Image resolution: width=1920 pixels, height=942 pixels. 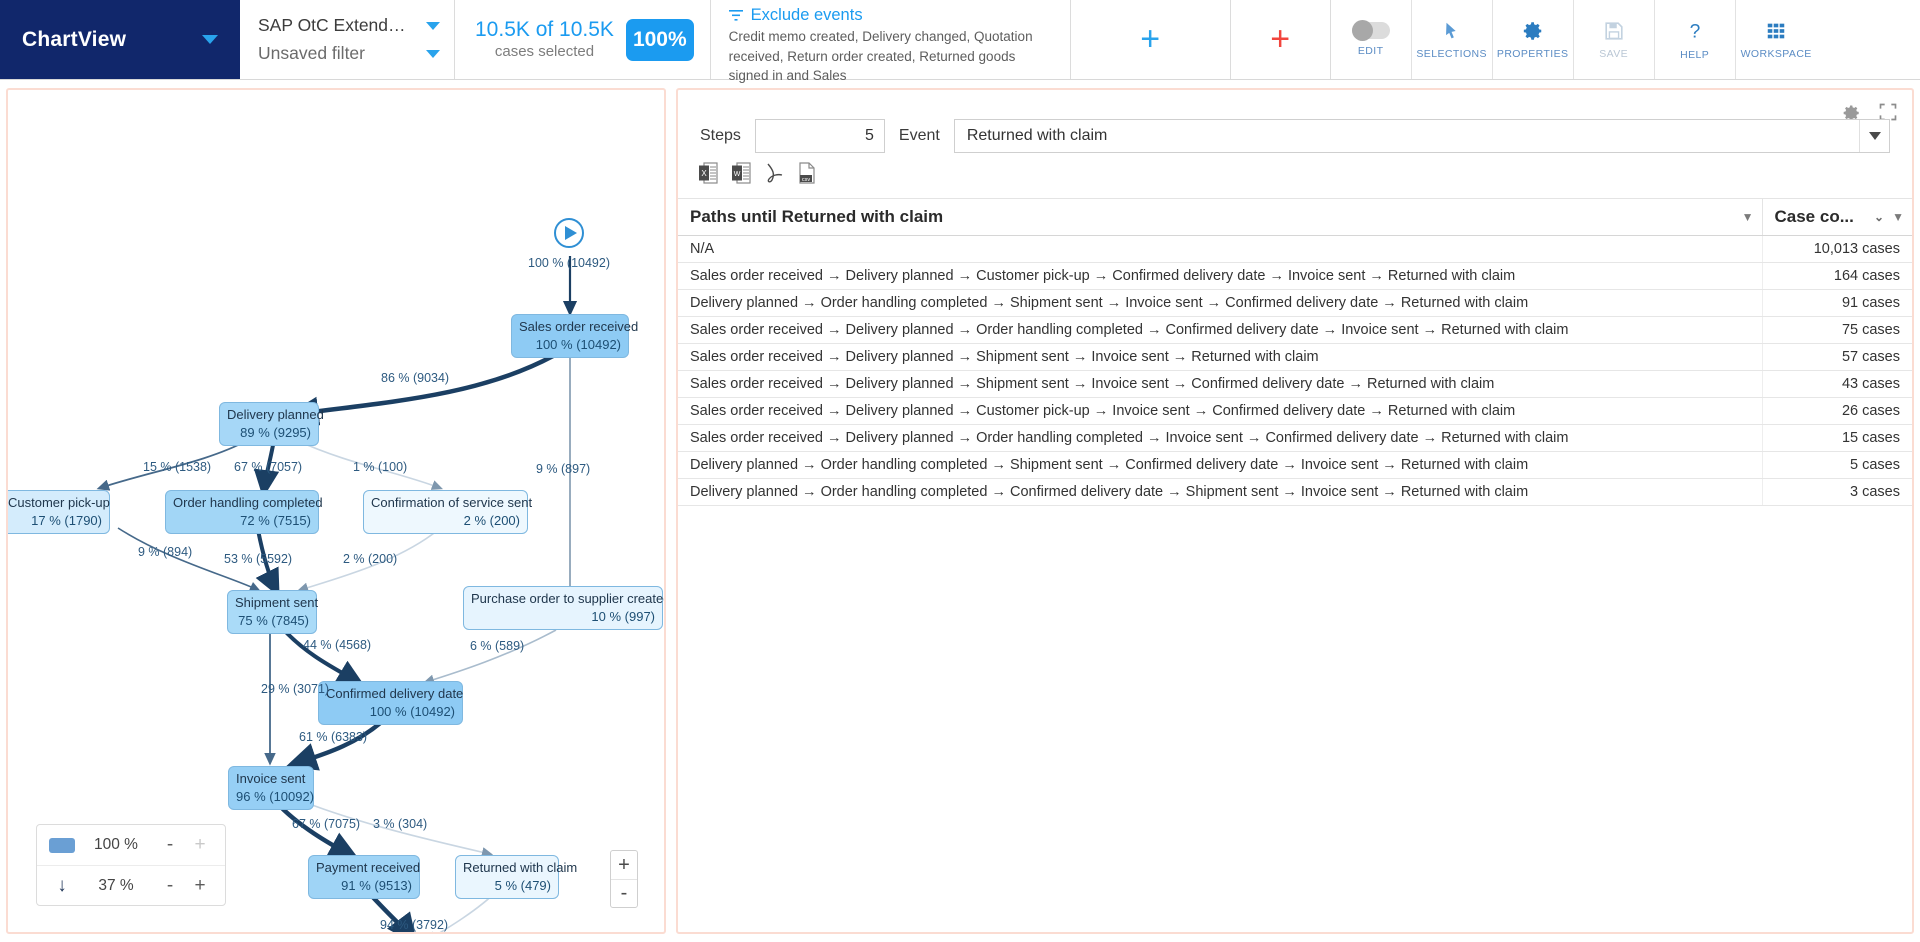 I want to click on pdf-export-icon, so click(x=774, y=173).